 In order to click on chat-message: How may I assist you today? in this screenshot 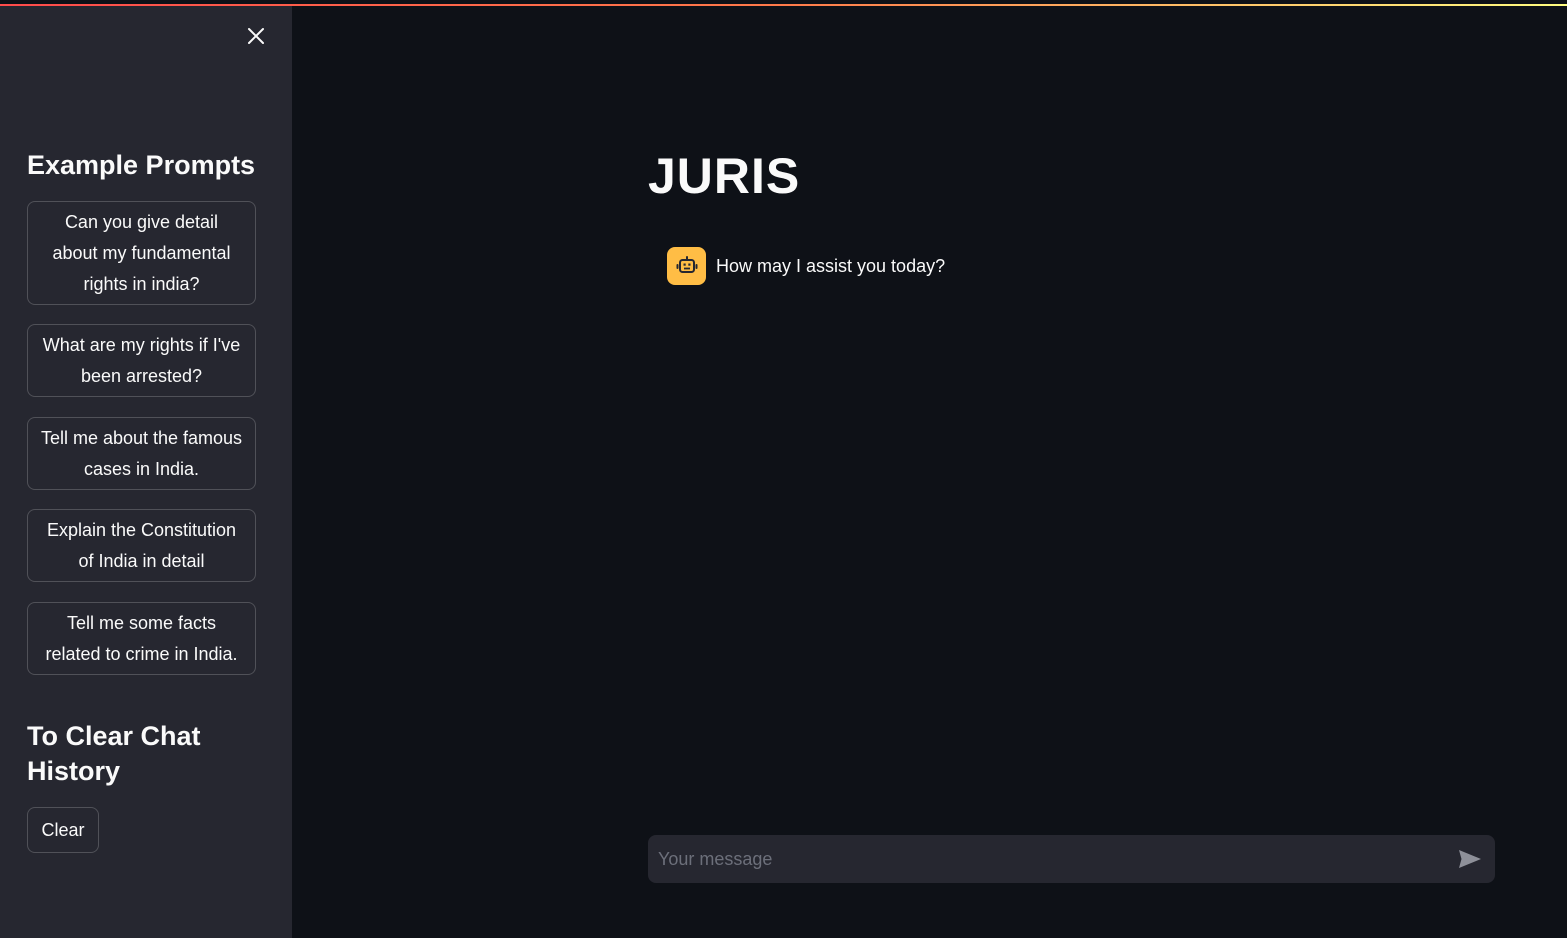, I will do `click(806, 266)`.